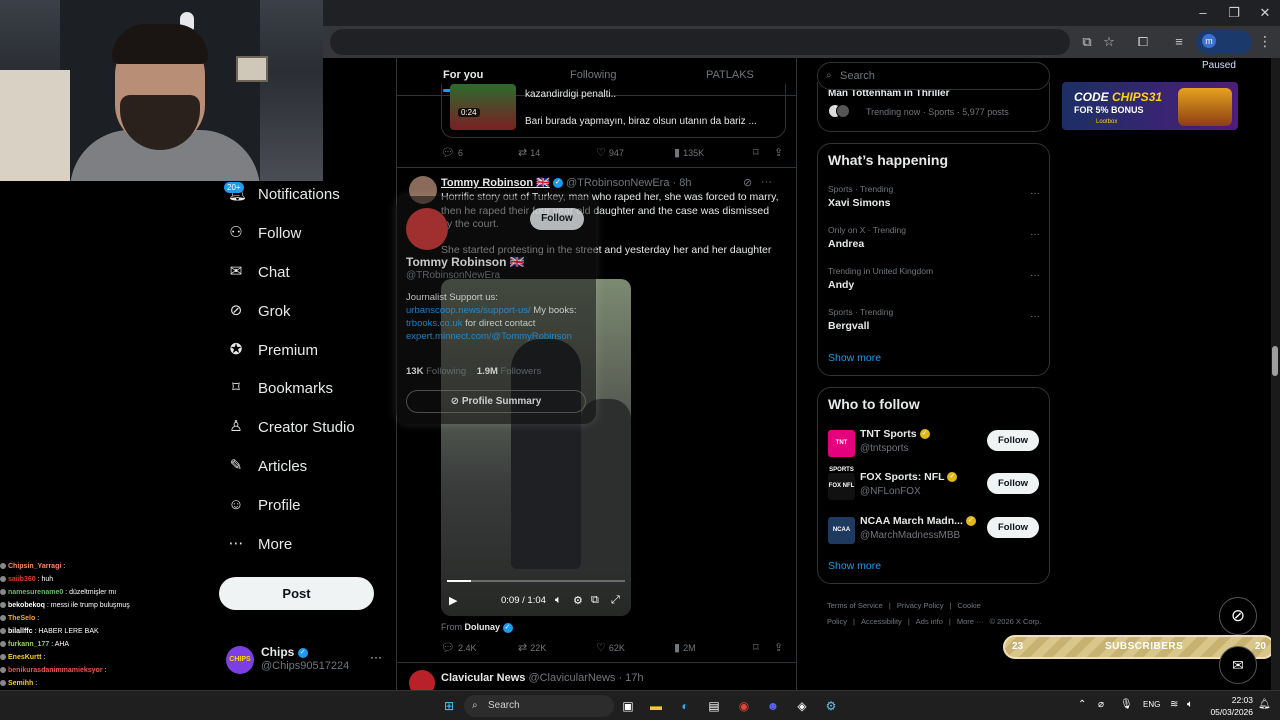 This screenshot has width=1280, height=720. What do you see at coordinates (1203, 13) in the screenshot?
I see `minimize-window-button: –` at bounding box center [1203, 13].